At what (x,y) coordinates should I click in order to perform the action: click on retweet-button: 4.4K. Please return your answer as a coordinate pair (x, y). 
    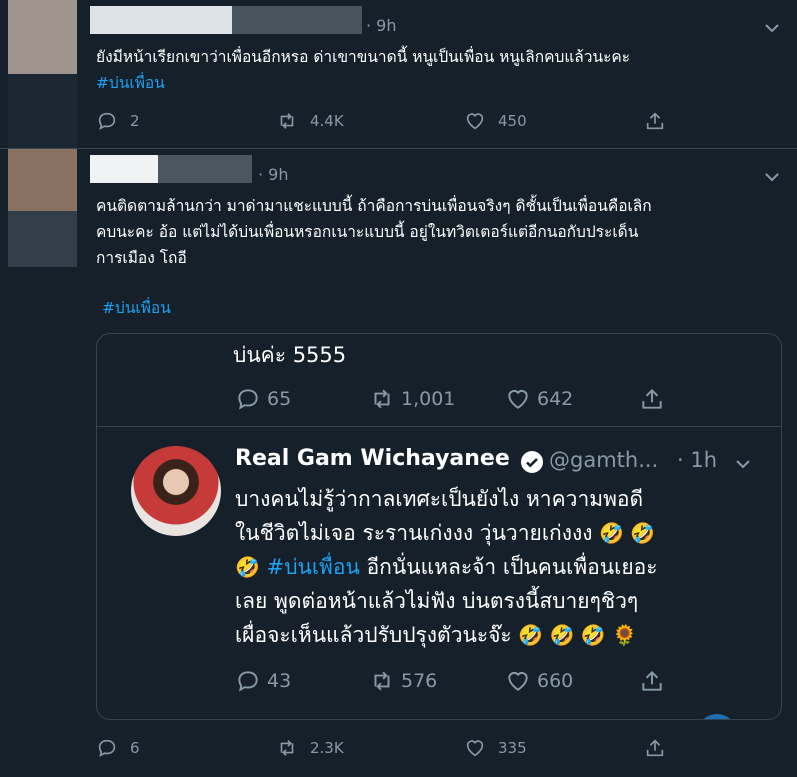
    Looking at the image, I should click on (310, 121).